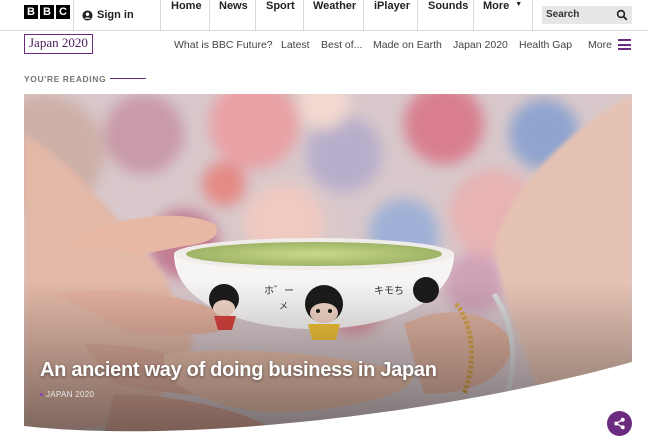 The image size is (648, 443). I want to click on nav-more-label: More, so click(496, 6).